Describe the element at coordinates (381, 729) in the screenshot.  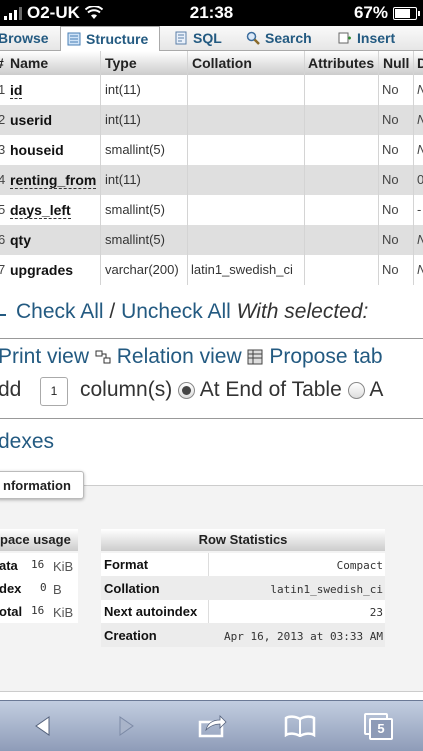
I see `tabs-count: 5` at that location.